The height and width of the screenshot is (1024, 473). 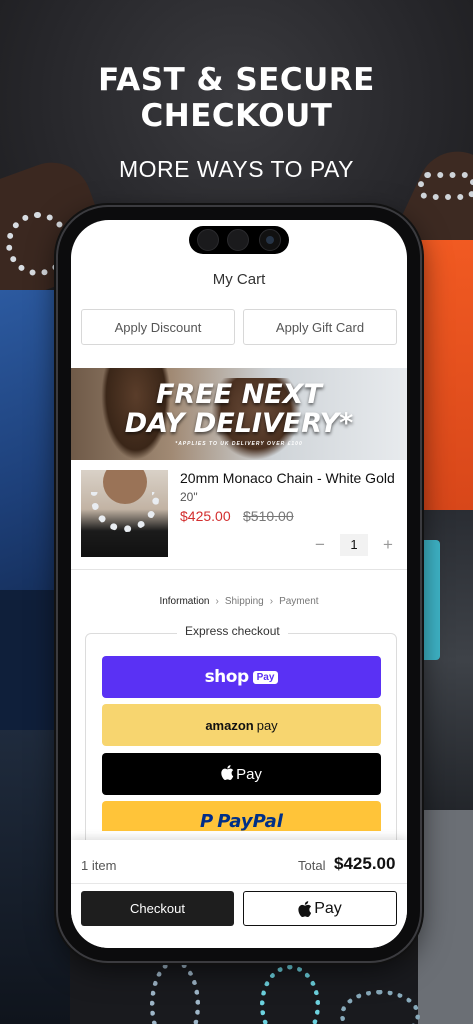 What do you see at coordinates (268, 516) in the screenshot?
I see `product-compare-price: $510.00` at bounding box center [268, 516].